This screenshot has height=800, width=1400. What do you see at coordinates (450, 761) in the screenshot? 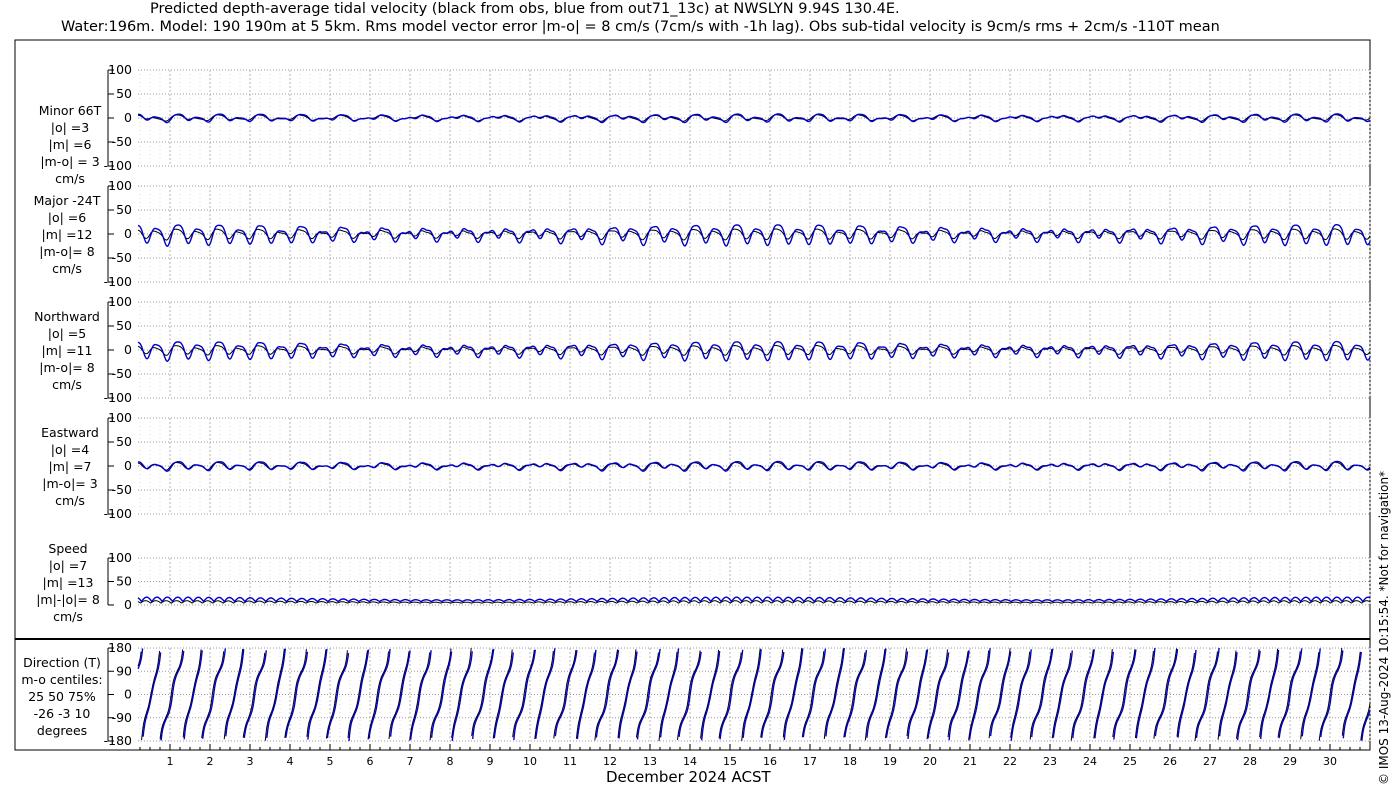
I see `x-tick-label: 8` at bounding box center [450, 761].